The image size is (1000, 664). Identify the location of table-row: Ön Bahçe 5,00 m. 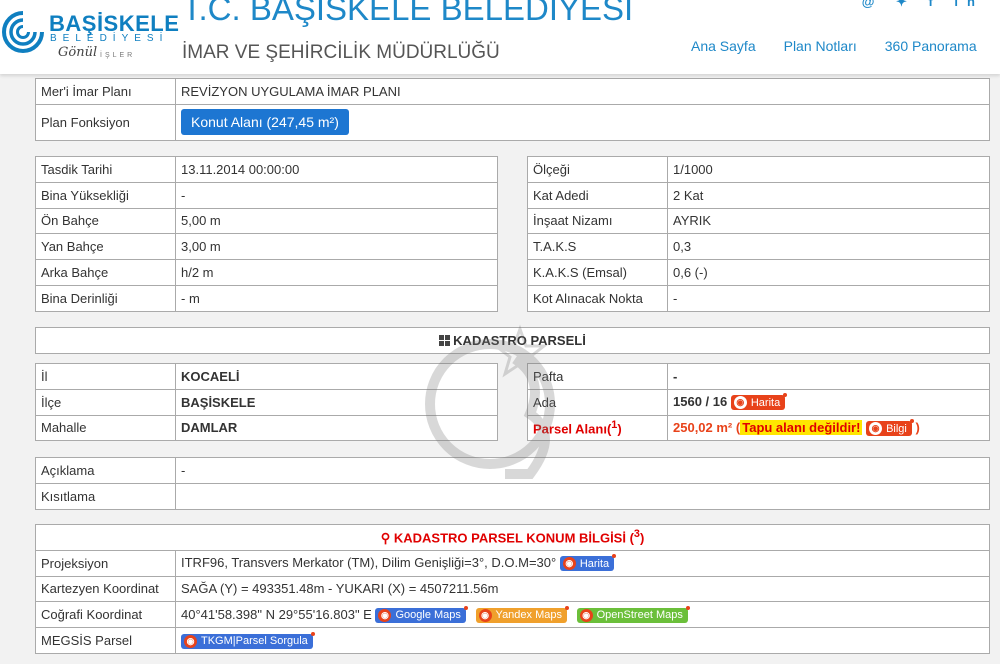
(266, 221).